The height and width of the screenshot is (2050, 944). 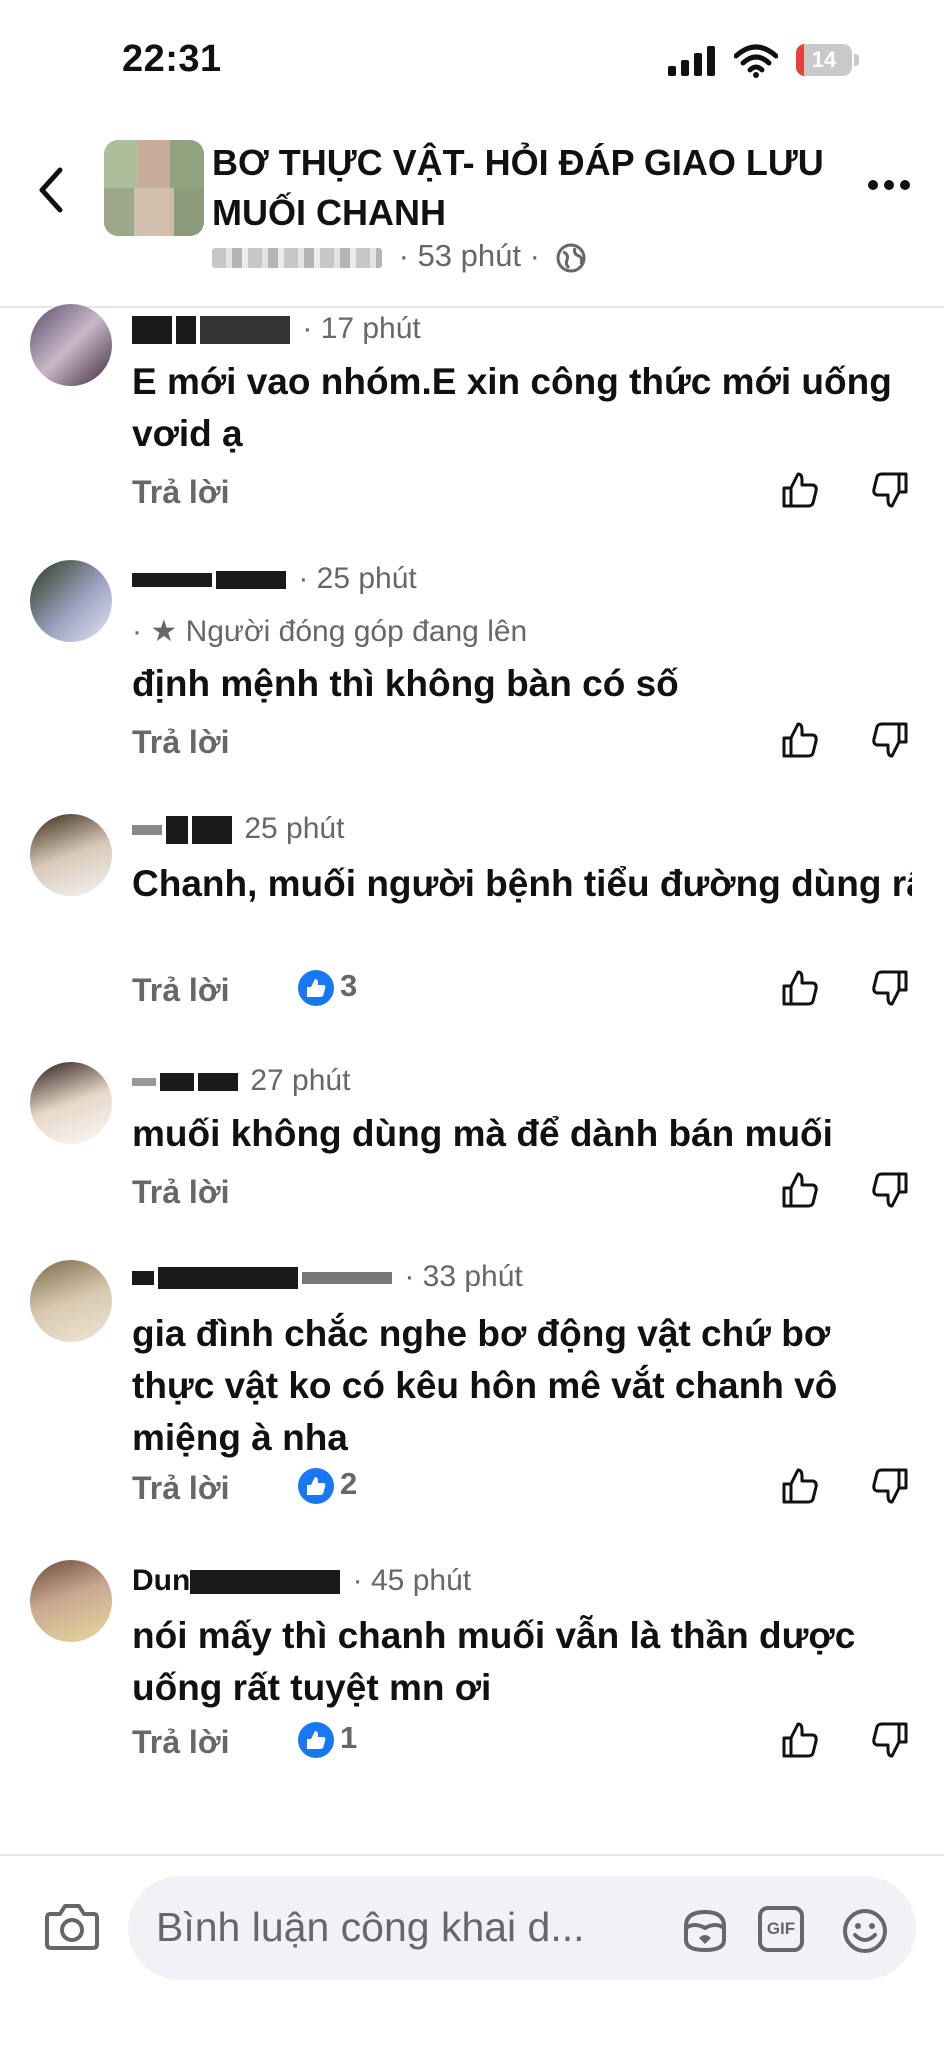 What do you see at coordinates (571, 258) in the screenshot?
I see `globe-icon` at bounding box center [571, 258].